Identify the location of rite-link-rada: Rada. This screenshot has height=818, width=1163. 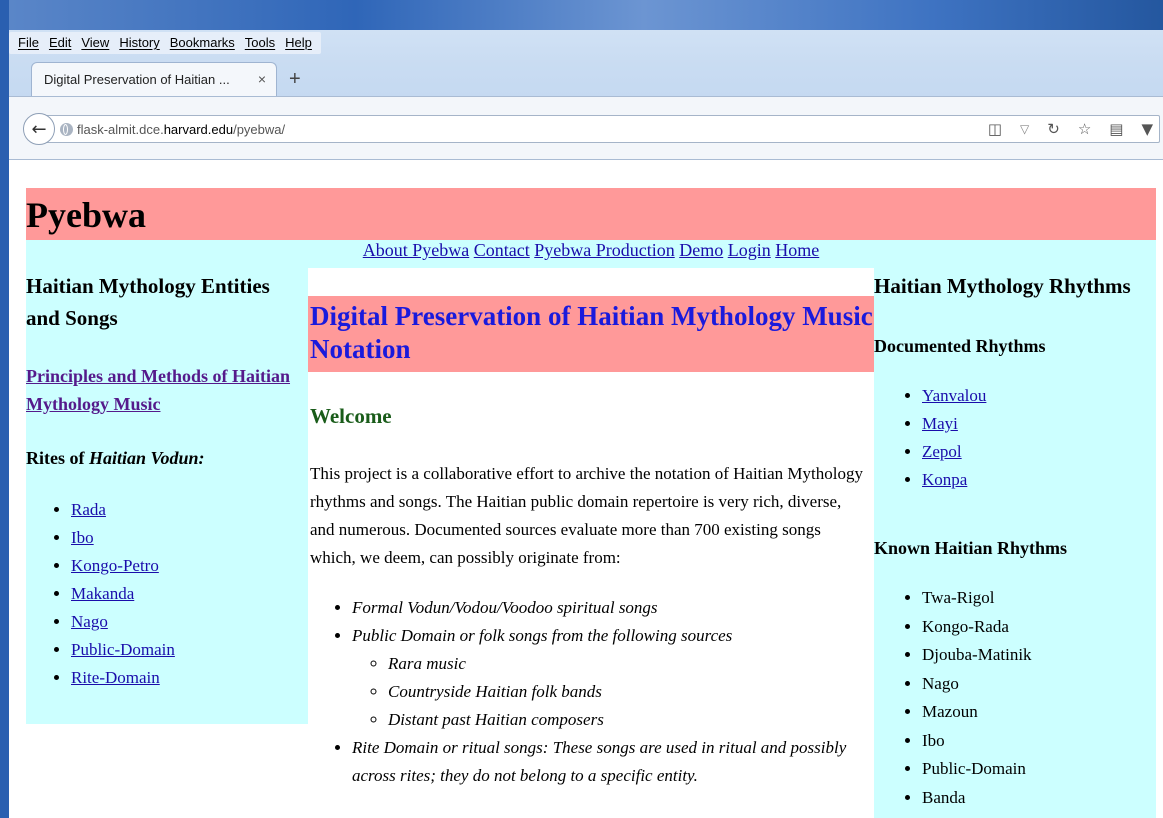
(88, 509).